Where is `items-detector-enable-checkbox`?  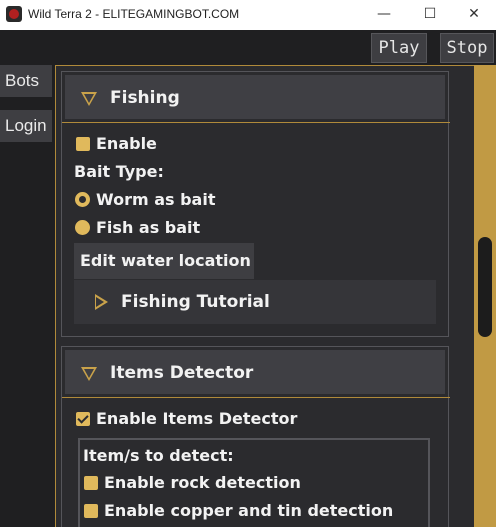 items-detector-enable-checkbox is located at coordinates (83, 419).